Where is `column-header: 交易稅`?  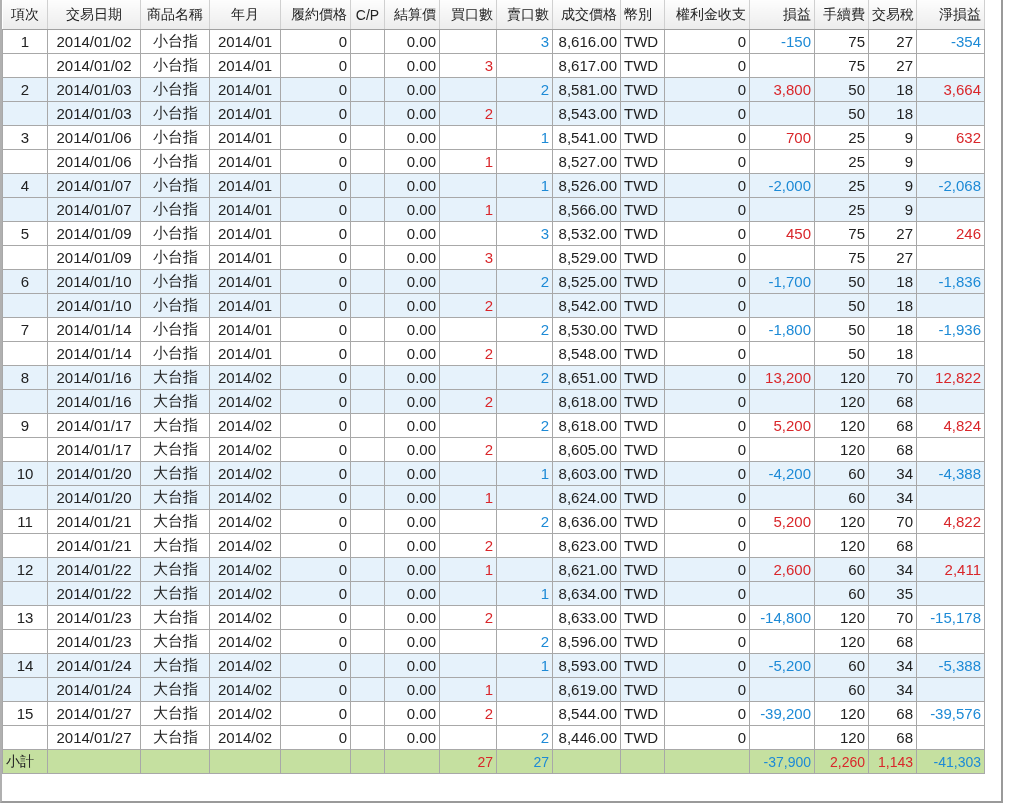
column-header: 交易稅 is located at coordinates (892, 15).